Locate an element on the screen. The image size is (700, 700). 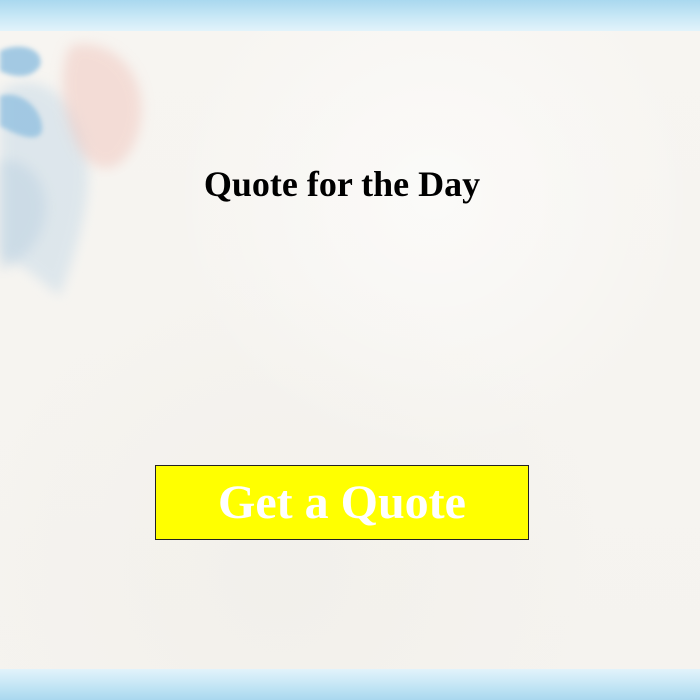
page-title: Quote for the Day is located at coordinates (342, 184).